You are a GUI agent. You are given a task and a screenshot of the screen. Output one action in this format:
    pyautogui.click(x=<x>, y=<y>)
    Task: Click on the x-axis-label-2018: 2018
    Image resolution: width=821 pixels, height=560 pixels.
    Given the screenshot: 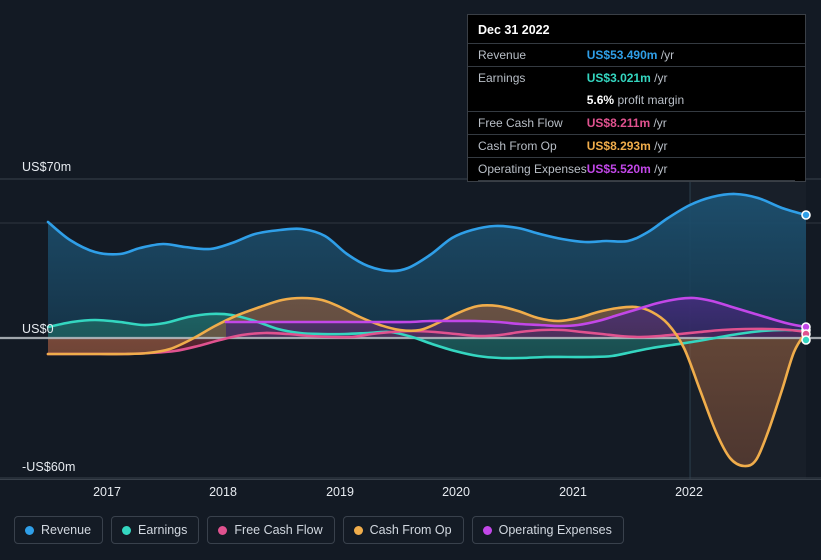 What is the action you would take?
    pyautogui.click(x=223, y=492)
    